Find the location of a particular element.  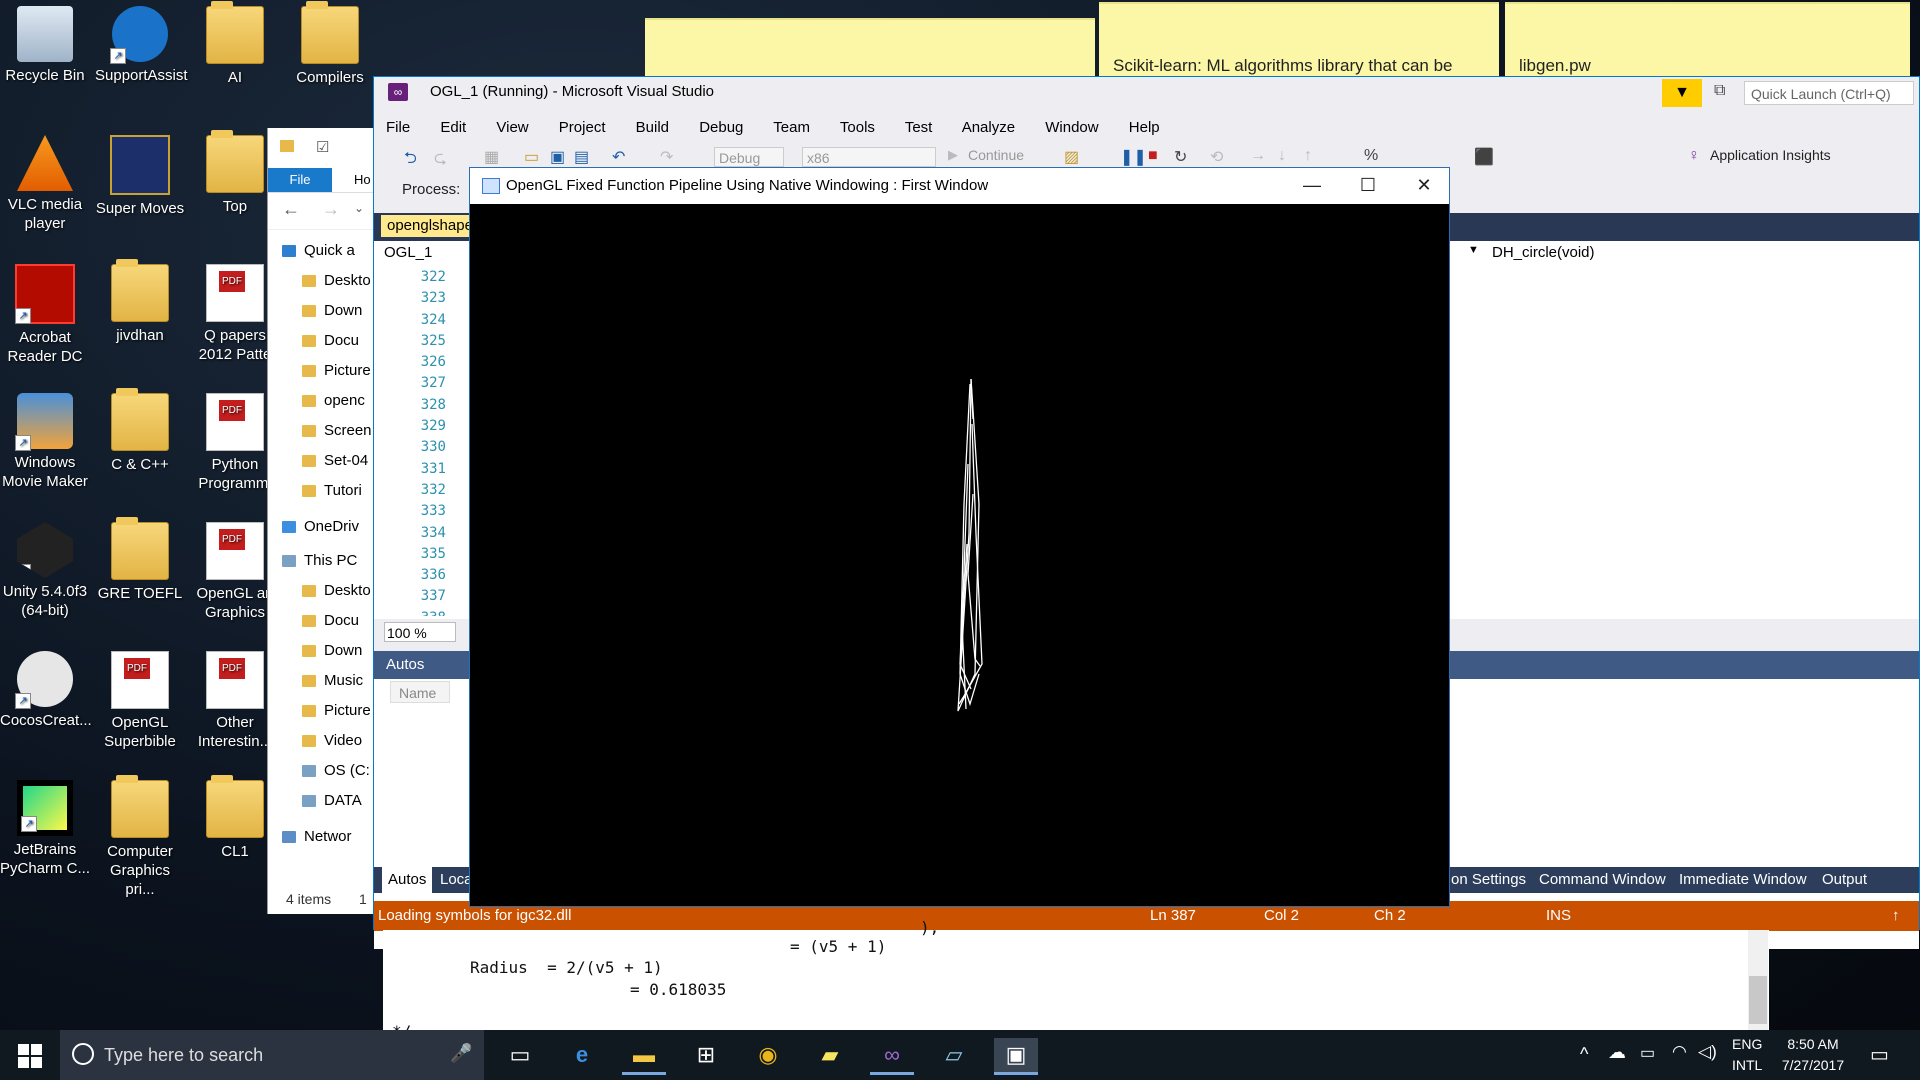

navigate-back-icon: ⮌ is located at coordinates (410, 160).